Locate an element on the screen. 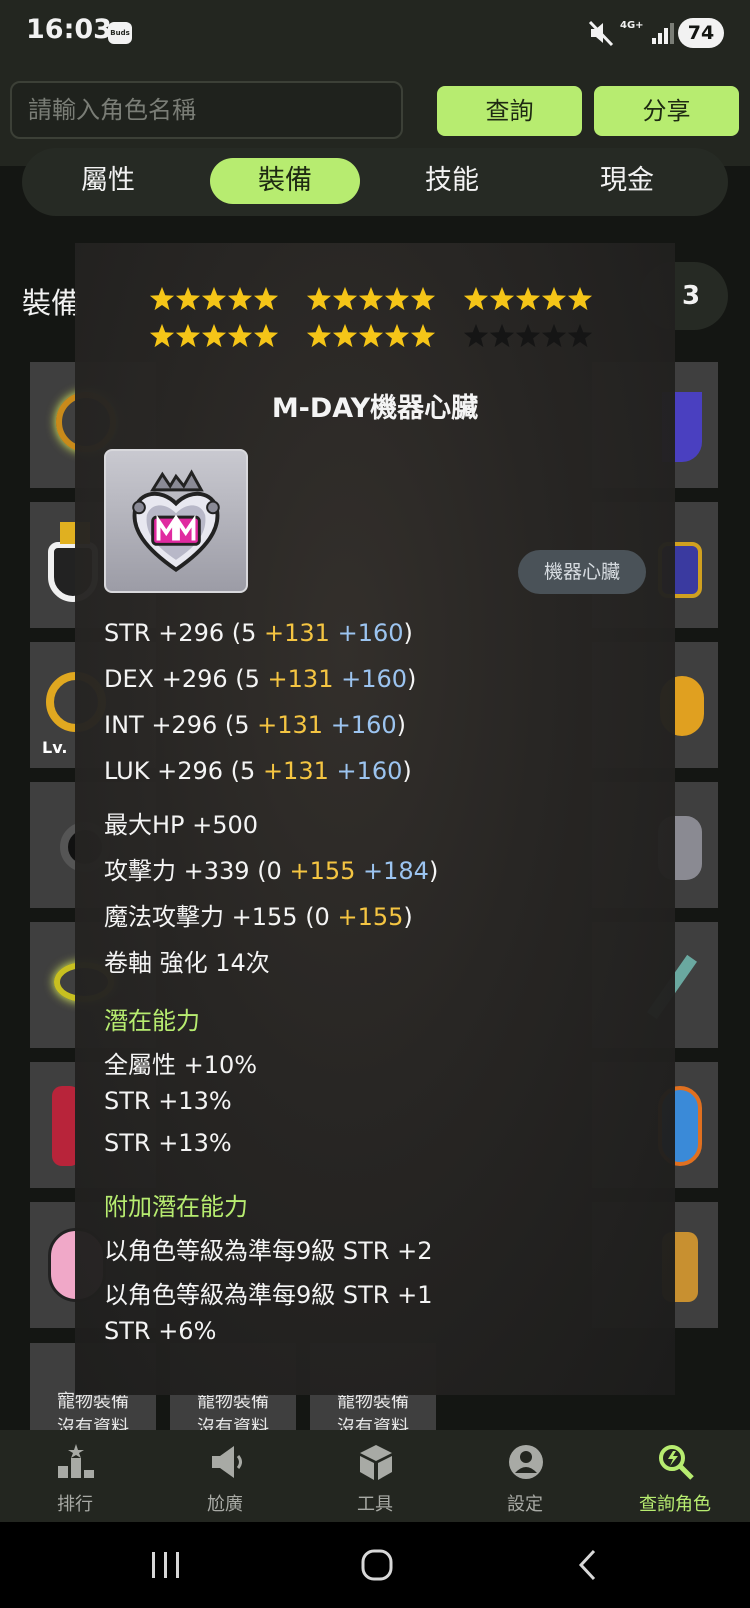 The image size is (750, 1608). status-time: 16:03 is located at coordinates (69, 29).